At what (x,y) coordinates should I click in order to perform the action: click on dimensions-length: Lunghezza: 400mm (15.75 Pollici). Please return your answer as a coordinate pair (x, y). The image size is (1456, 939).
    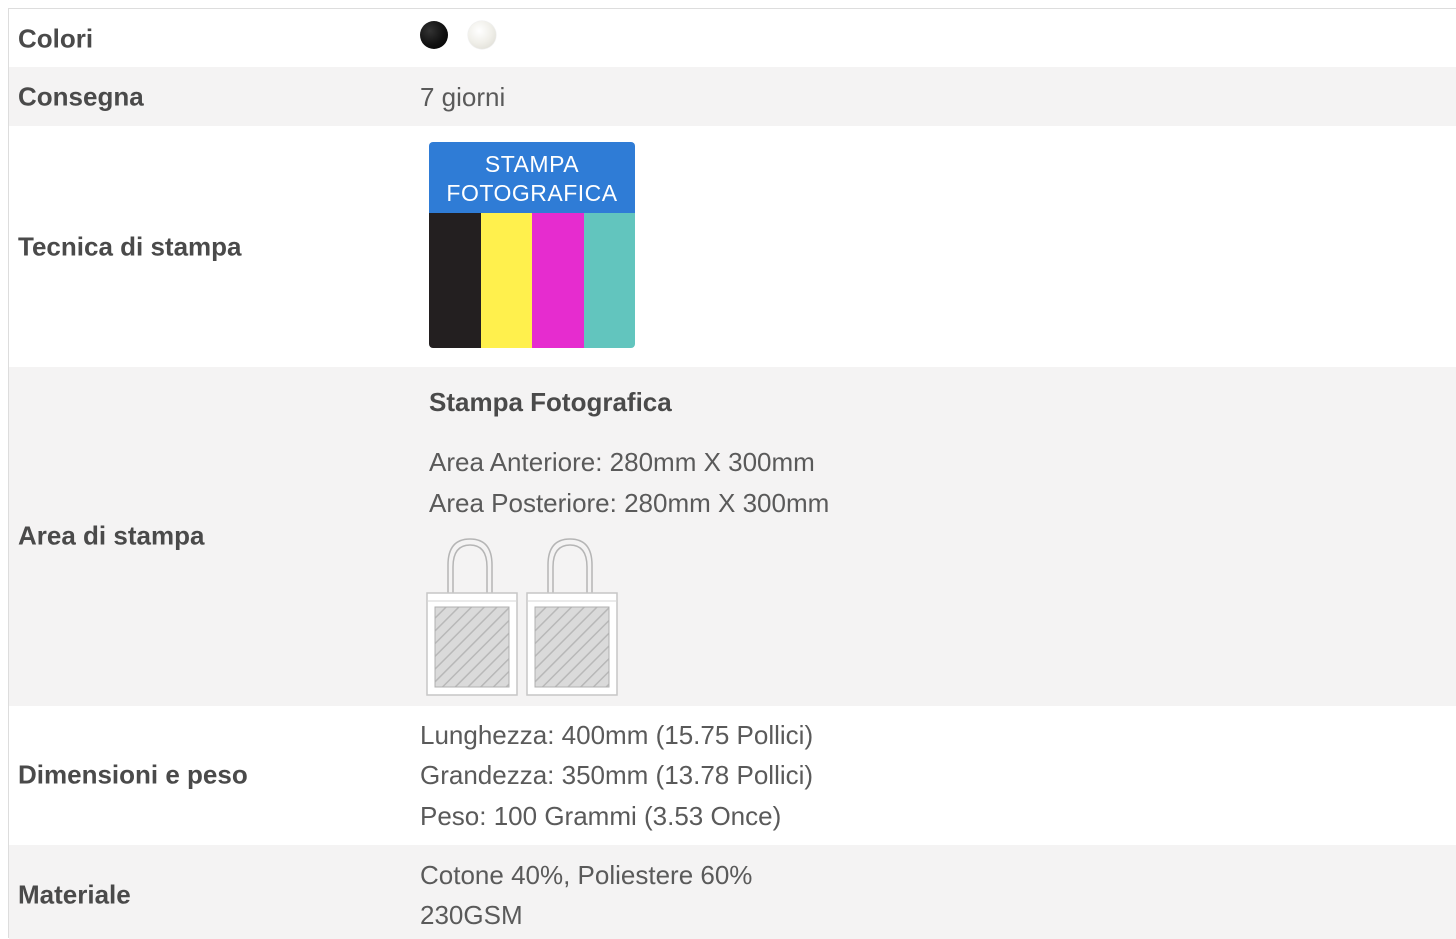
    Looking at the image, I should click on (617, 735).